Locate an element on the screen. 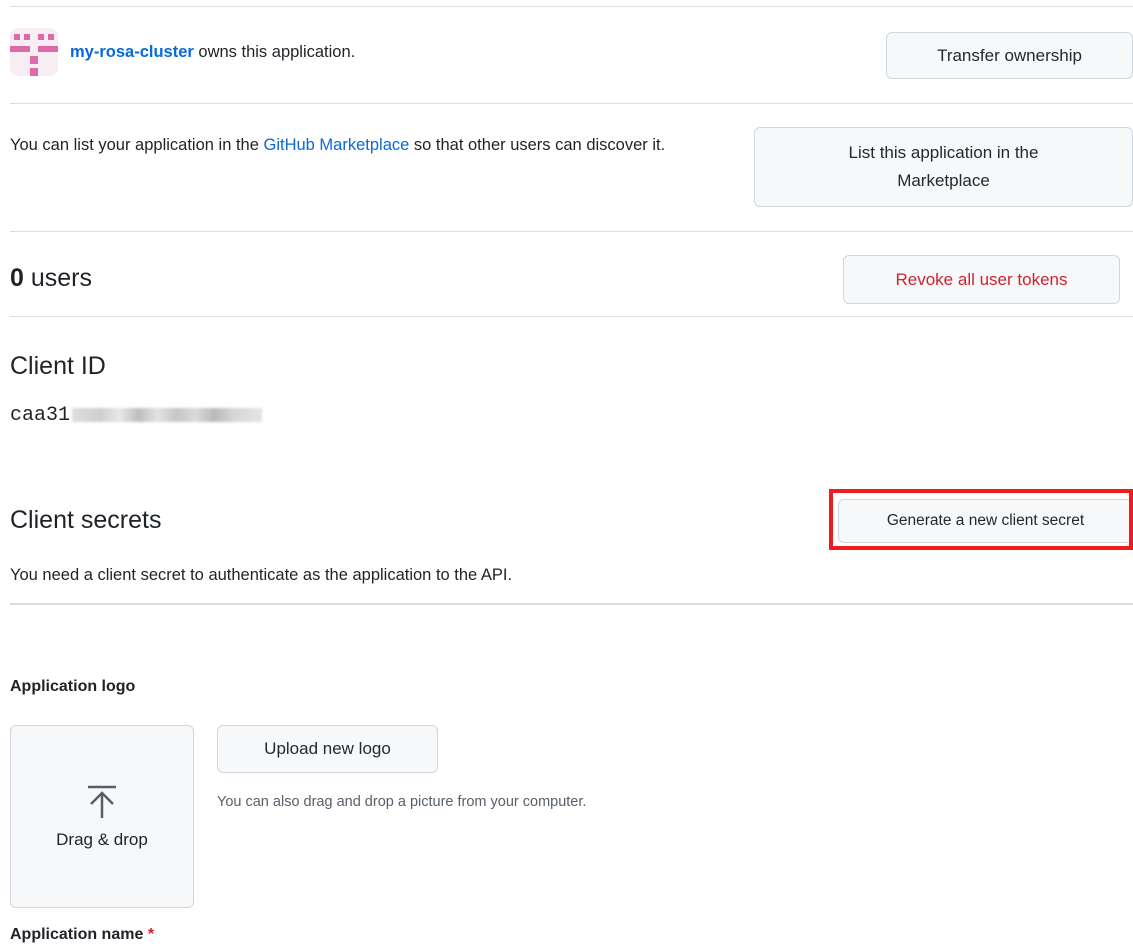 This screenshot has width=1133, height=948. owner-text: my-rosa-cluster owns this application. is located at coordinates (212, 52).